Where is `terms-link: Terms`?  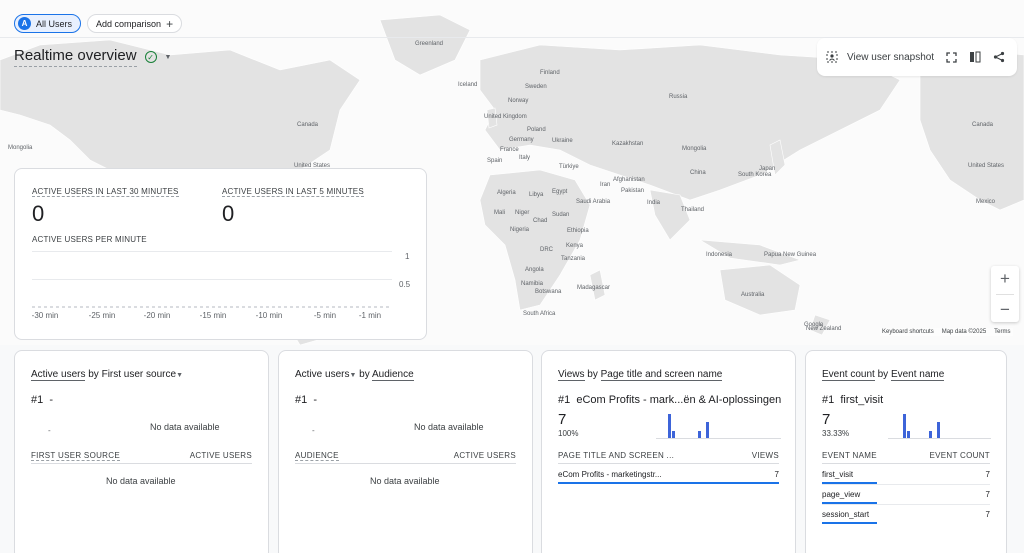 terms-link: Terms is located at coordinates (1002, 332).